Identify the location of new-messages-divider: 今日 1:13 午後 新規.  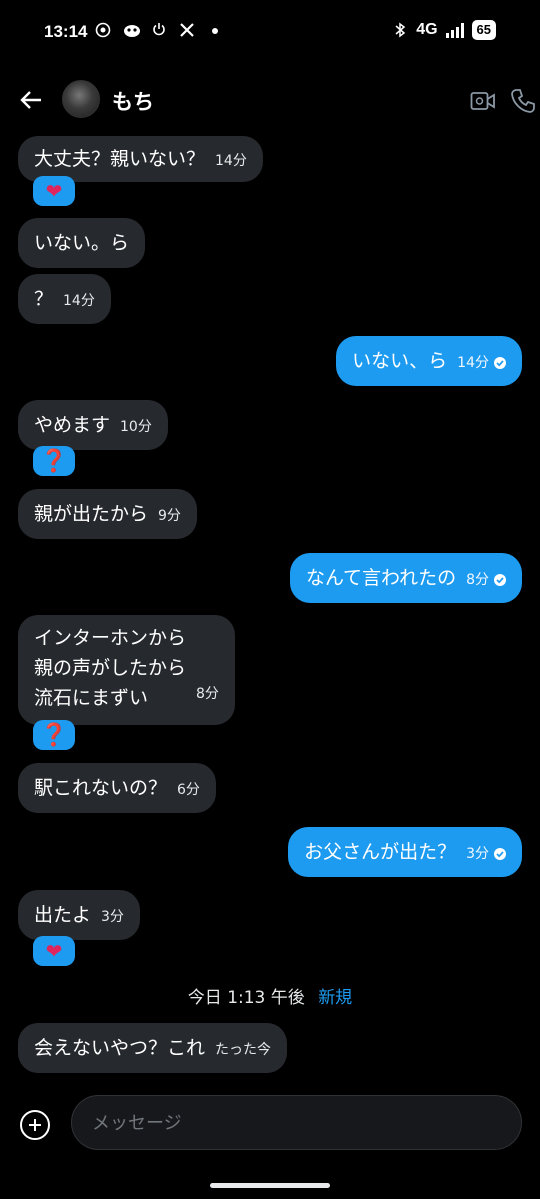
(270, 998).